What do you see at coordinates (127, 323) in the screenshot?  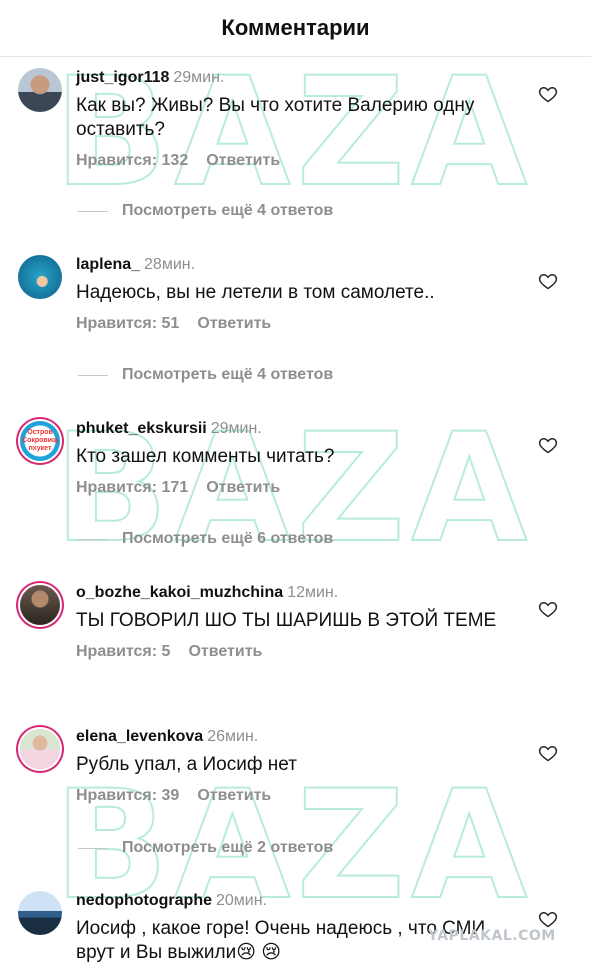 I see `likes-count: Нравится: 51` at bounding box center [127, 323].